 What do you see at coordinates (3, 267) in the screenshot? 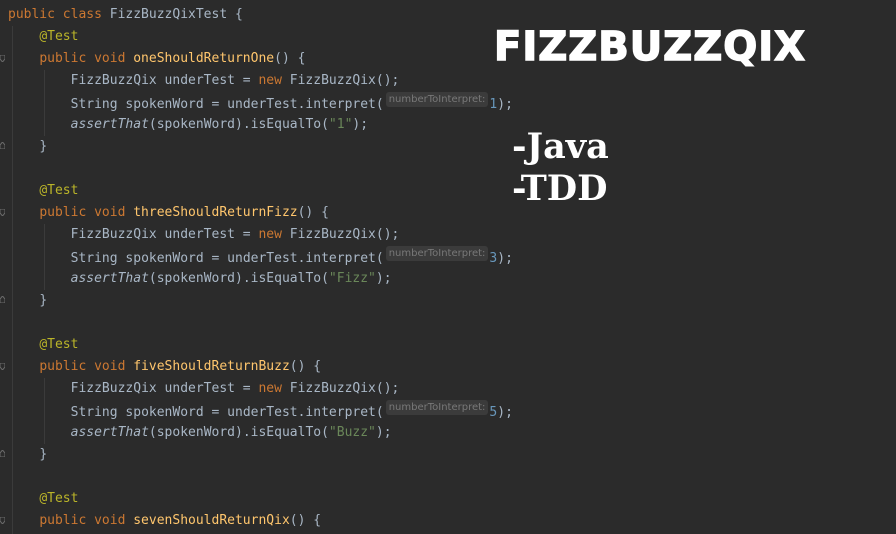
I see `editor-gutter` at bounding box center [3, 267].